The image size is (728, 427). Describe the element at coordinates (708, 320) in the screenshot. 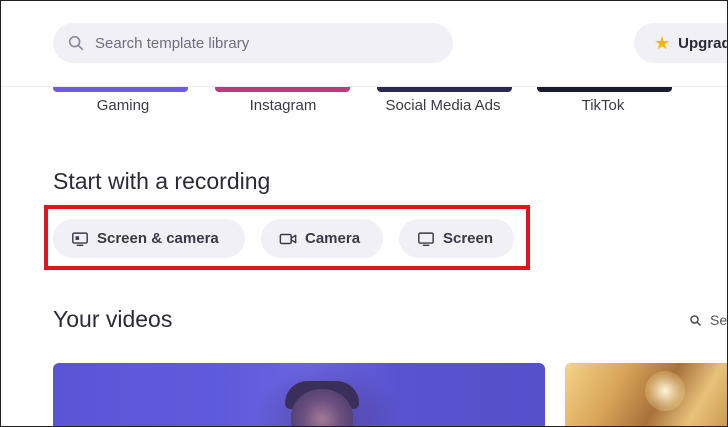

I see `videos-search: Se` at that location.